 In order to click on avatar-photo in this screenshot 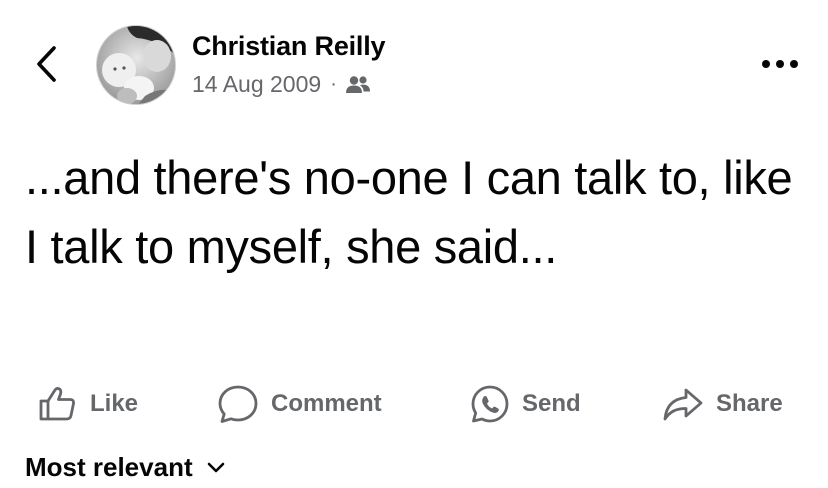, I will do `click(136, 65)`.